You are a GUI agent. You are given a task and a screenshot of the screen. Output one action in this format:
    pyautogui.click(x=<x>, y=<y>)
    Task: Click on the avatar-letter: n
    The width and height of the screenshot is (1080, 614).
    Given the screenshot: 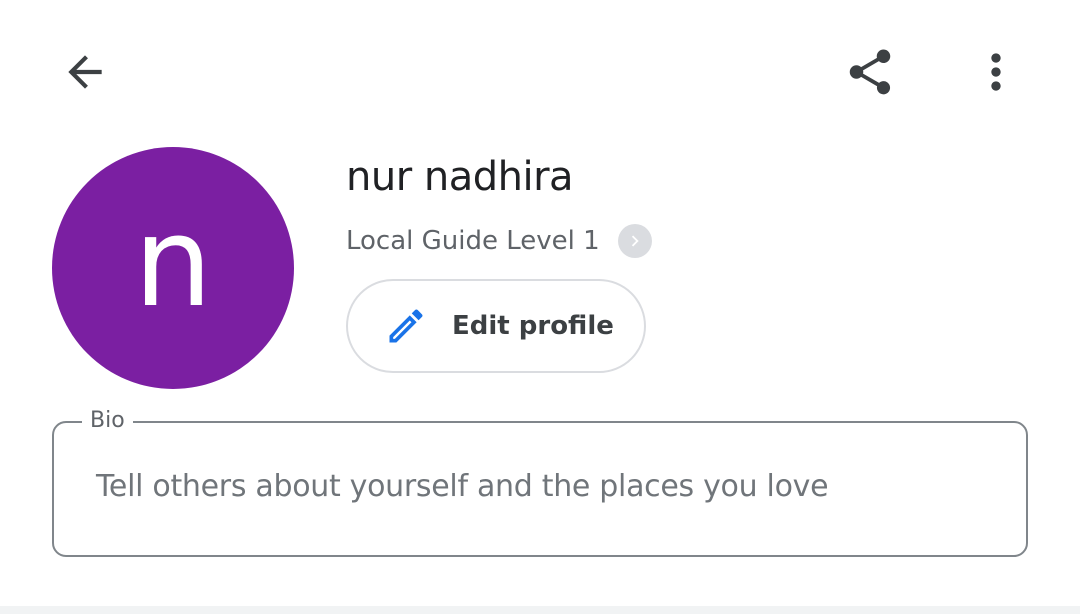 What is the action you would take?
    pyautogui.click(x=173, y=263)
    